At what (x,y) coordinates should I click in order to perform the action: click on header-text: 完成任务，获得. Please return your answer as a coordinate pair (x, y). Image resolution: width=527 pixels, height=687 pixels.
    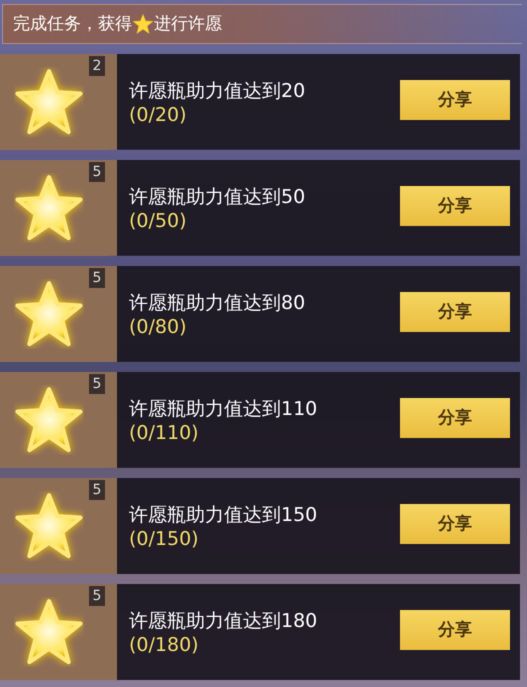
    Looking at the image, I should click on (72, 24).